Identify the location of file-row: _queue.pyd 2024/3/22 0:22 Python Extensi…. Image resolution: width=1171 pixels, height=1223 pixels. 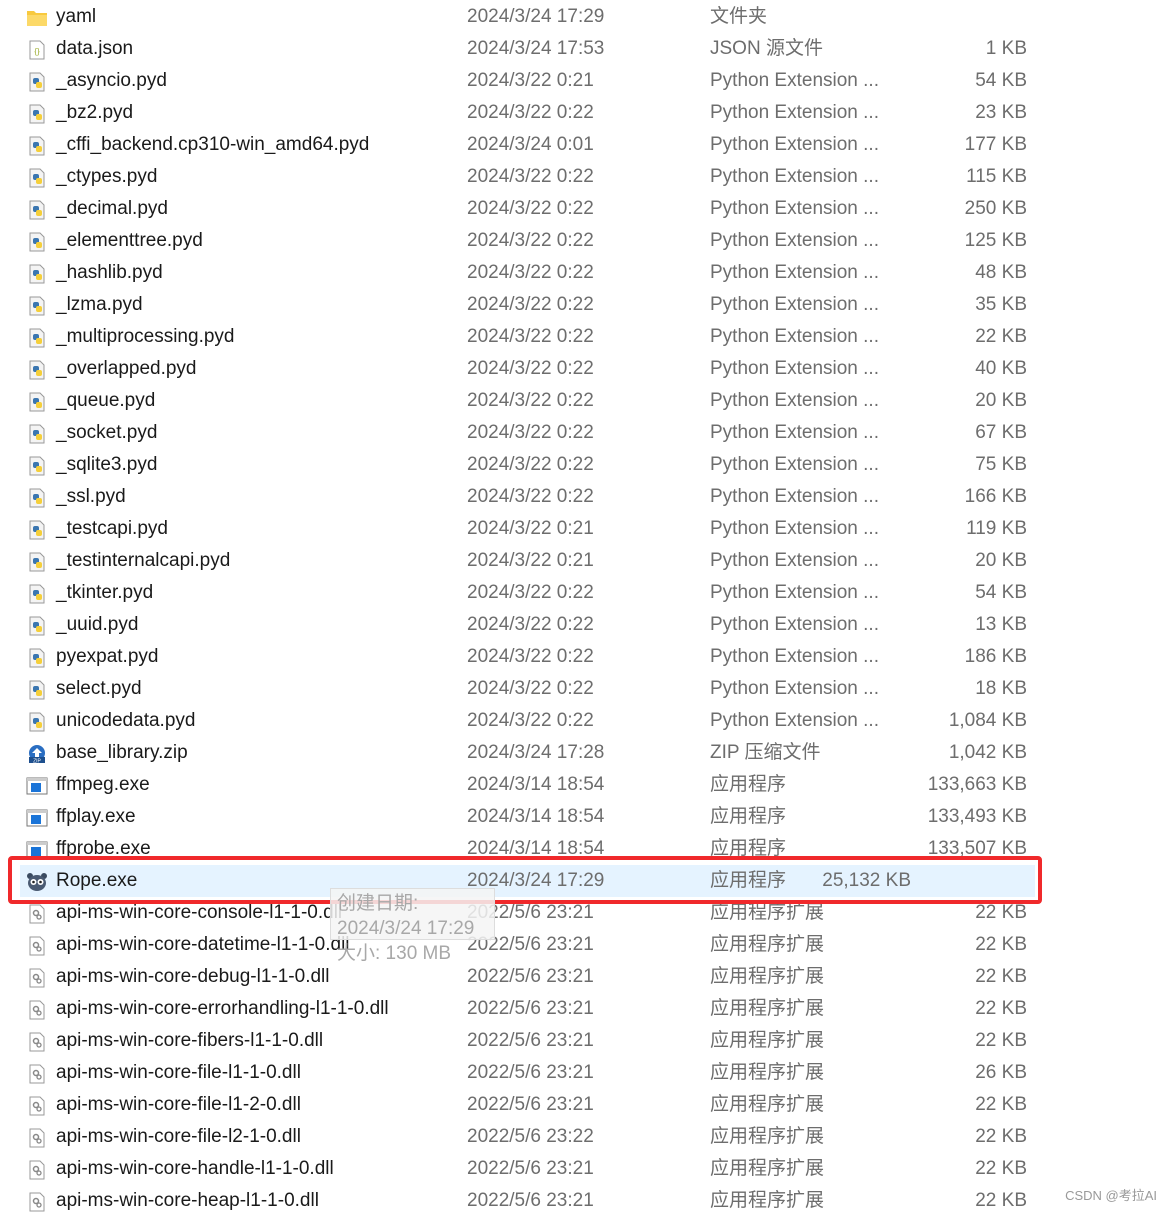
(585, 401).